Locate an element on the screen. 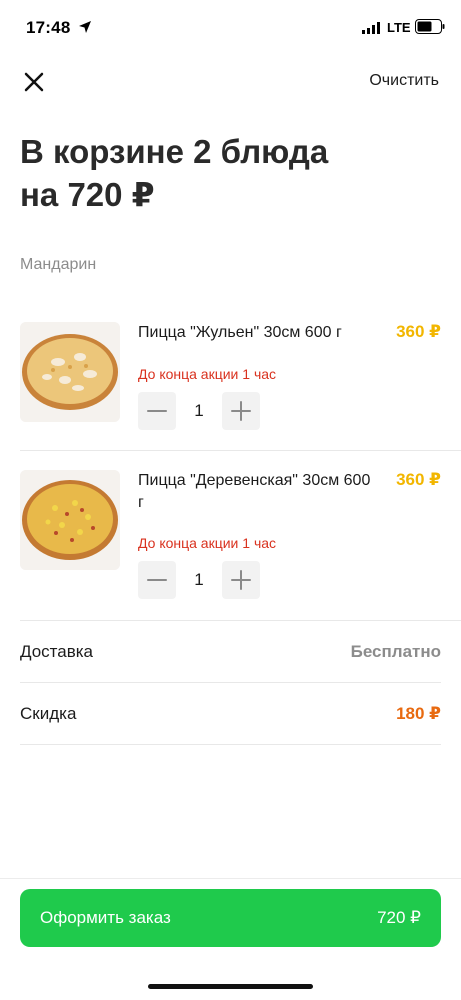 Image resolution: width=461 pixels, height=1000 pixels. status-bar: 17:48 LTE is located at coordinates (230, 28).